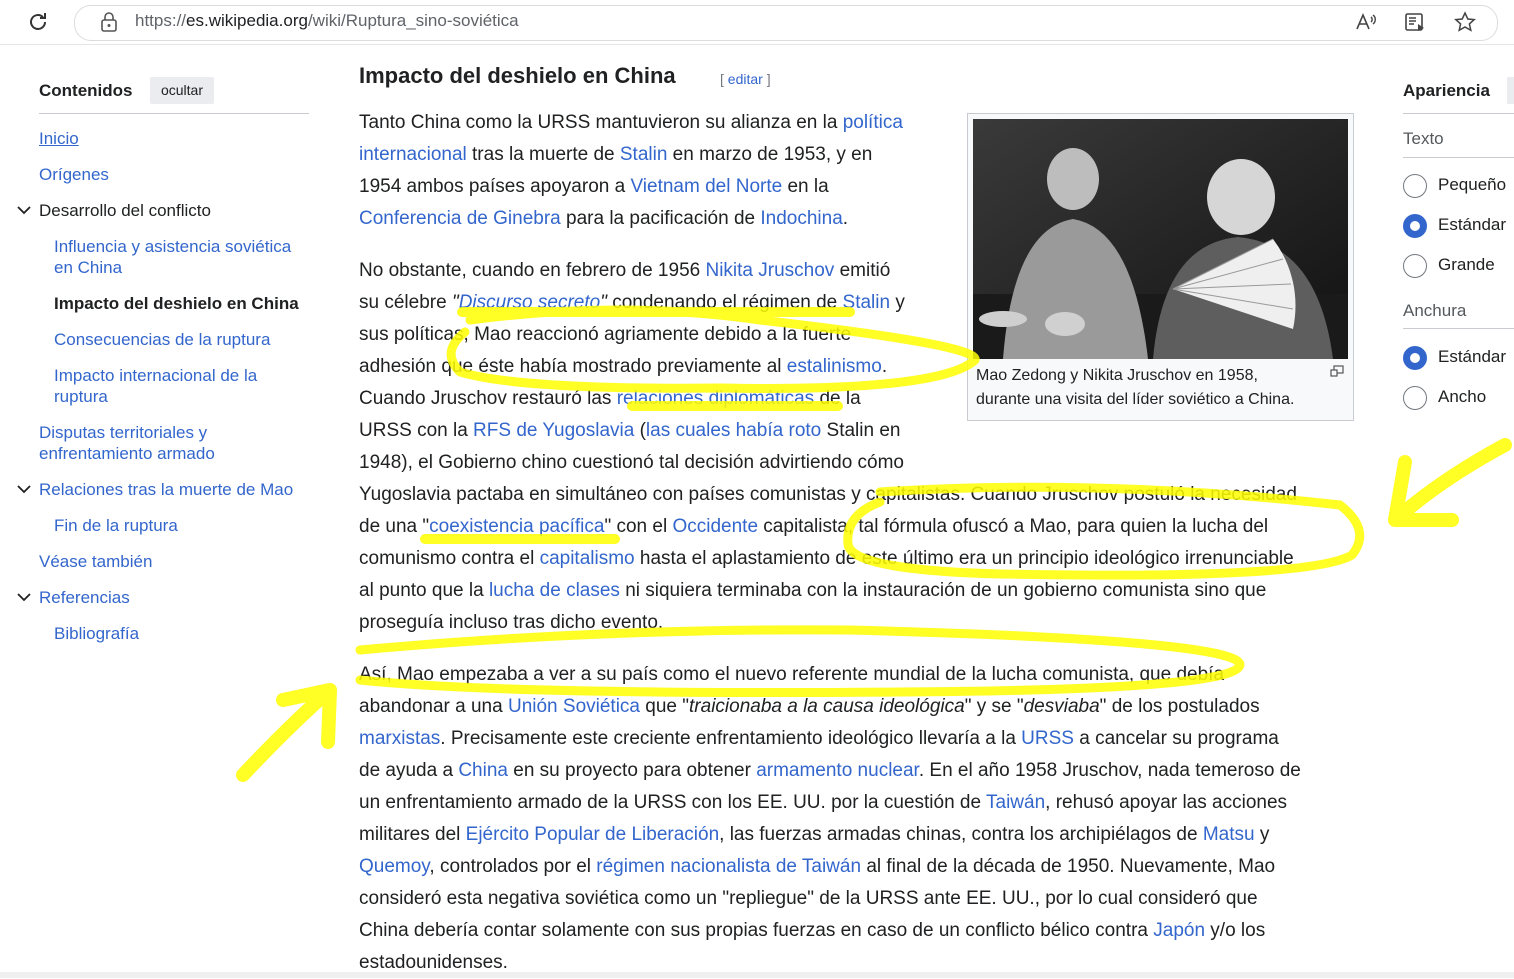 The width and height of the screenshot is (1514, 979). What do you see at coordinates (837, 398) in the screenshot?
I see `text: de la` at bounding box center [837, 398].